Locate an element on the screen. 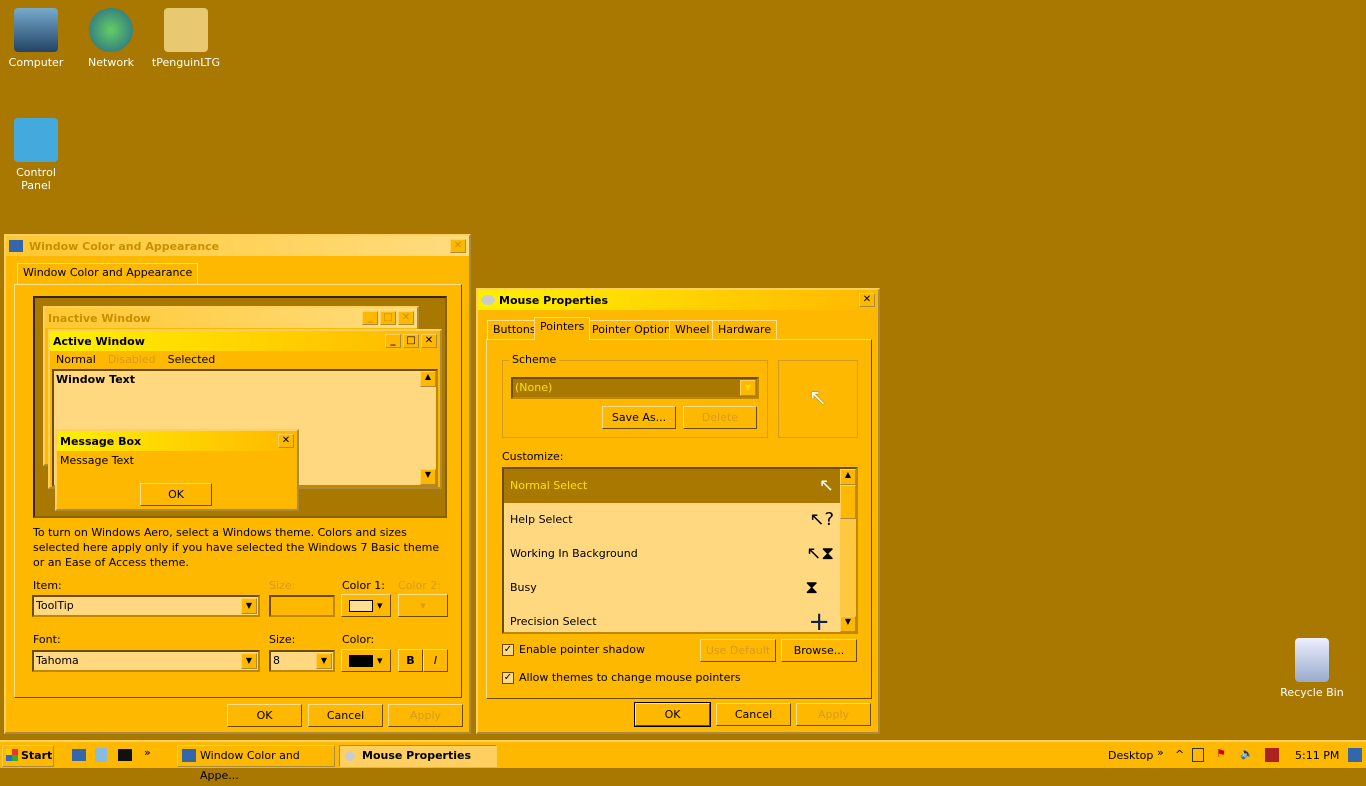 This screenshot has width=1366, height=786. safely-remove-icon is located at coordinates (1198, 755).